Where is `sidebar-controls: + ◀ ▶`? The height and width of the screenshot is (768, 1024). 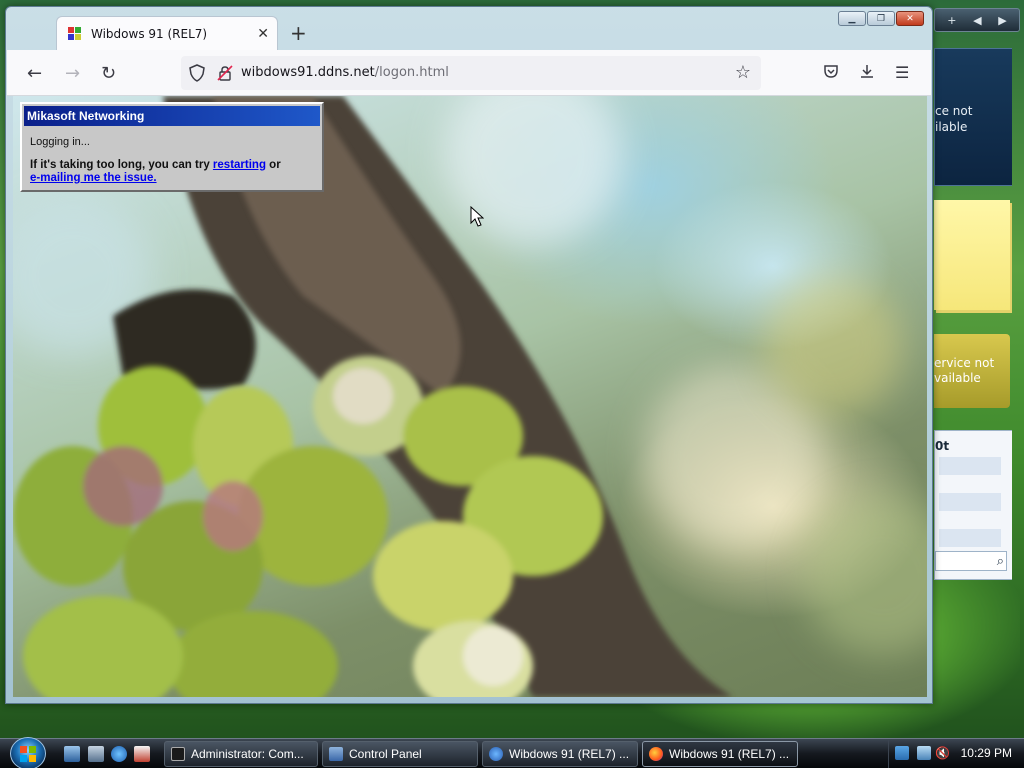
sidebar-controls: + ◀ ▶ is located at coordinates (977, 20).